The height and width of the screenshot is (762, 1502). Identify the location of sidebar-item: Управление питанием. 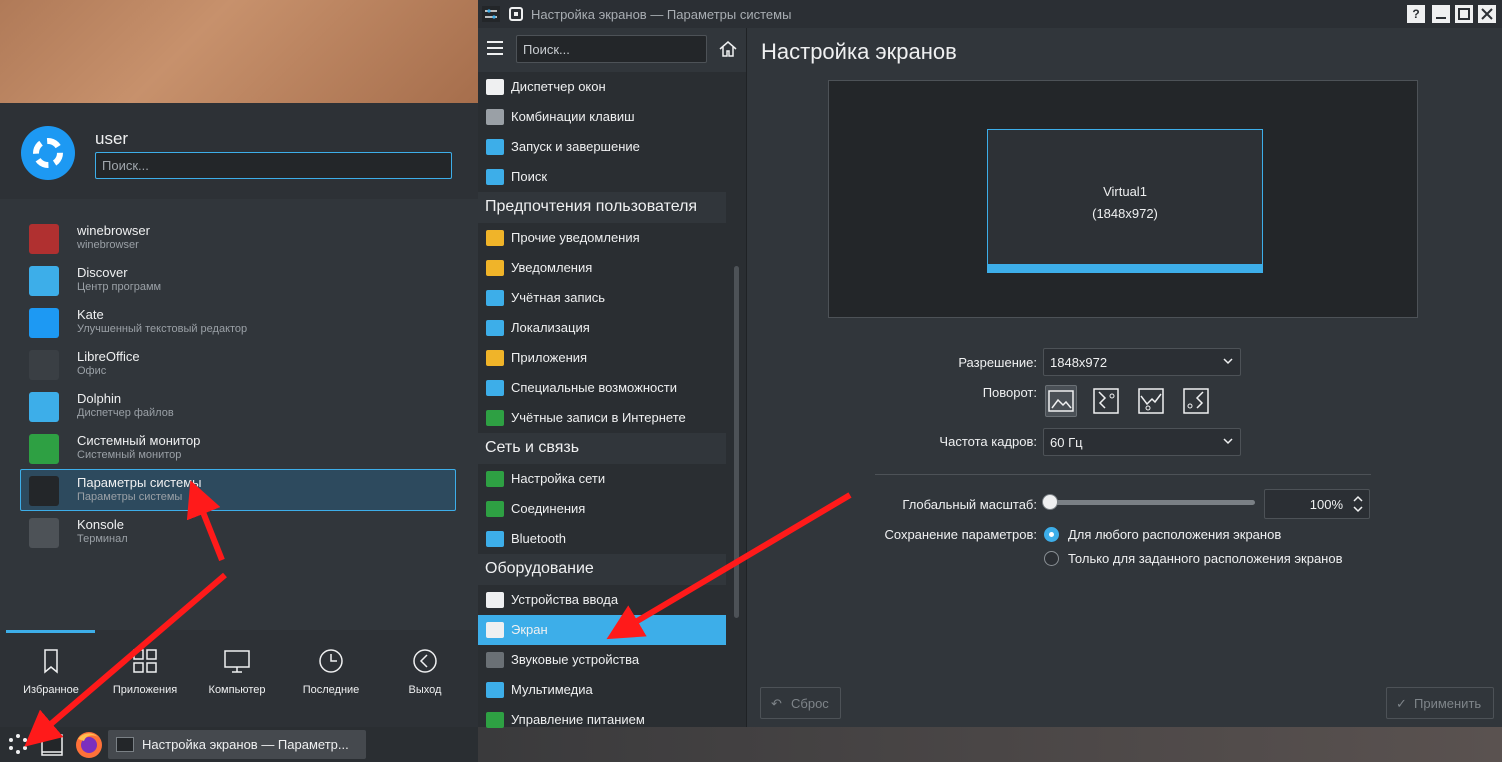
(602, 720).